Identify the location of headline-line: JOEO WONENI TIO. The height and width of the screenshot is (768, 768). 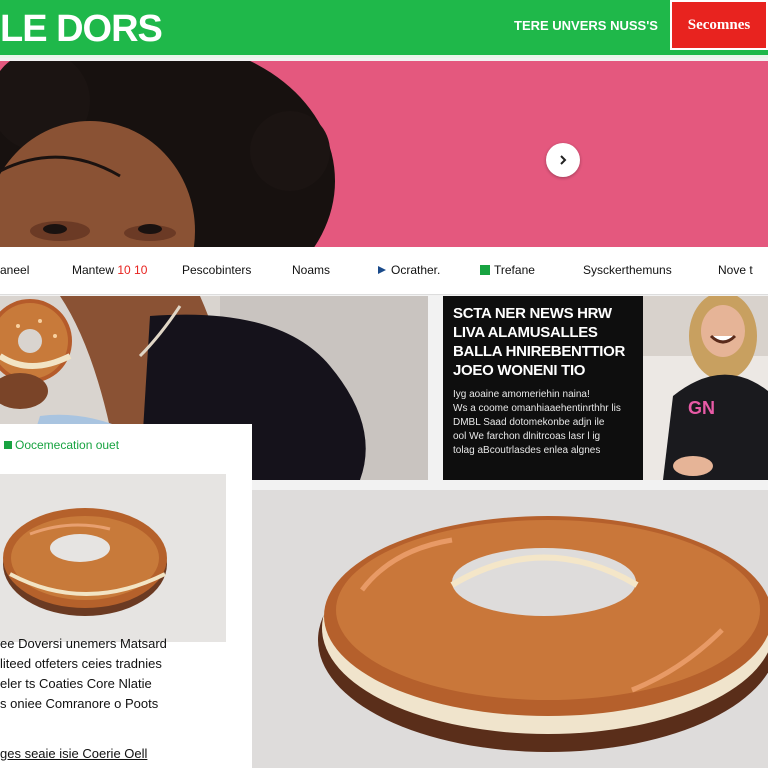
(519, 370).